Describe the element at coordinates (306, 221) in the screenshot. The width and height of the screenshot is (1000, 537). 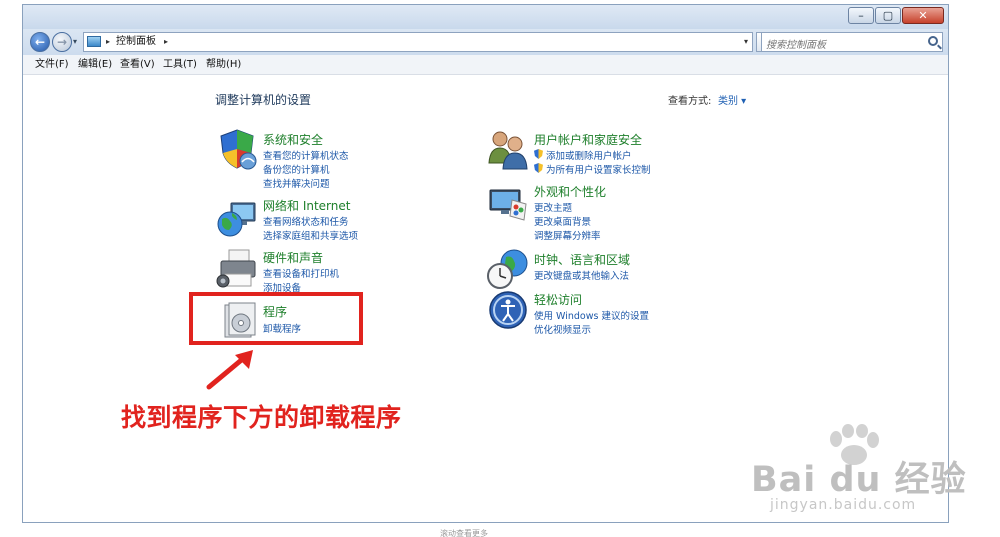
I see `link-view-network-status: 查看网络状态和任务` at that location.